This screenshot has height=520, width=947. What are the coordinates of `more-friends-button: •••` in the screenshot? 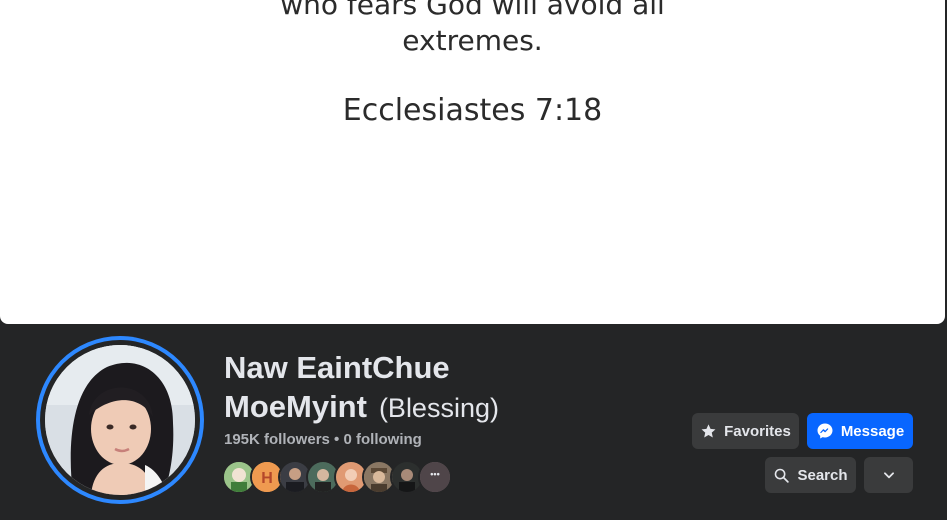 It's located at (435, 477).